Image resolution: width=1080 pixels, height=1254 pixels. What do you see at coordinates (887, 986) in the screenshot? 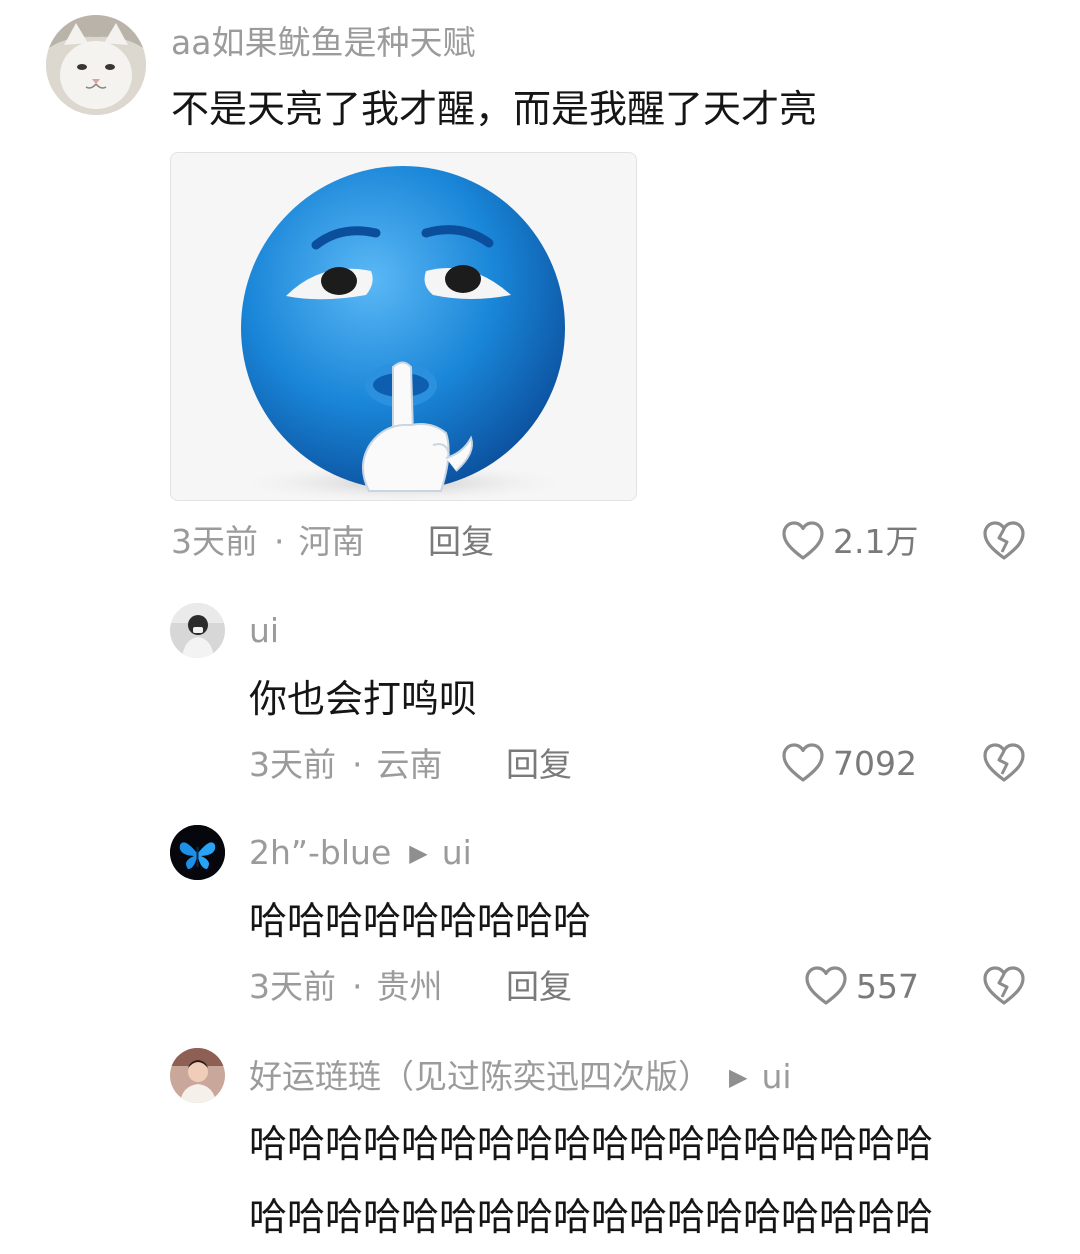
I see `like-count: 557` at bounding box center [887, 986].